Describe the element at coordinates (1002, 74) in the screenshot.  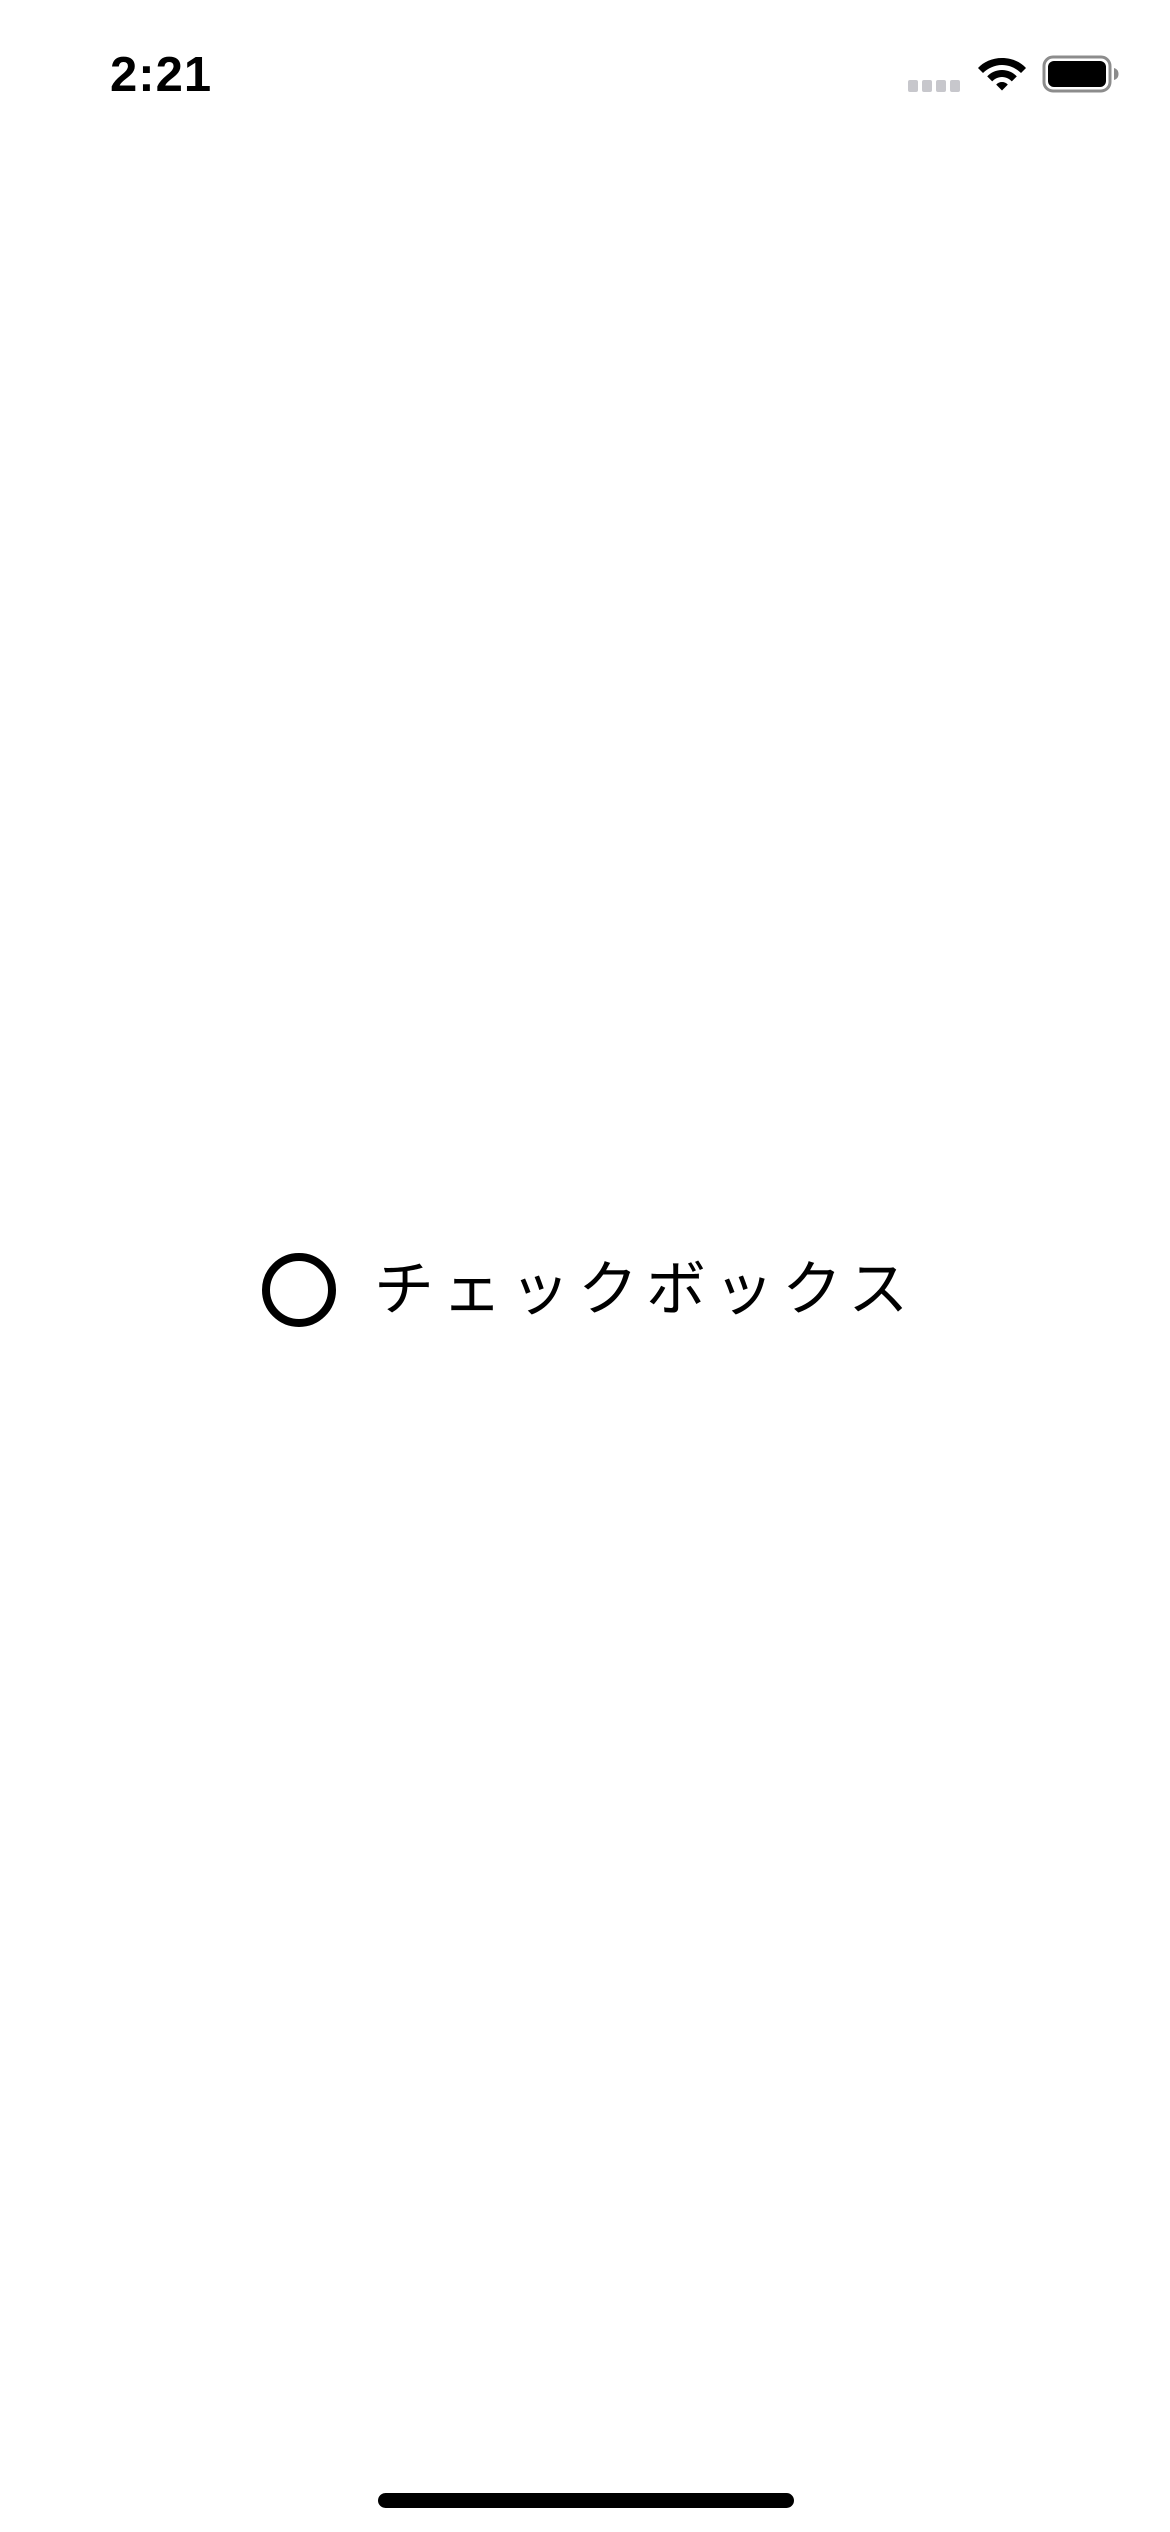
I see `wifi-icon` at that location.